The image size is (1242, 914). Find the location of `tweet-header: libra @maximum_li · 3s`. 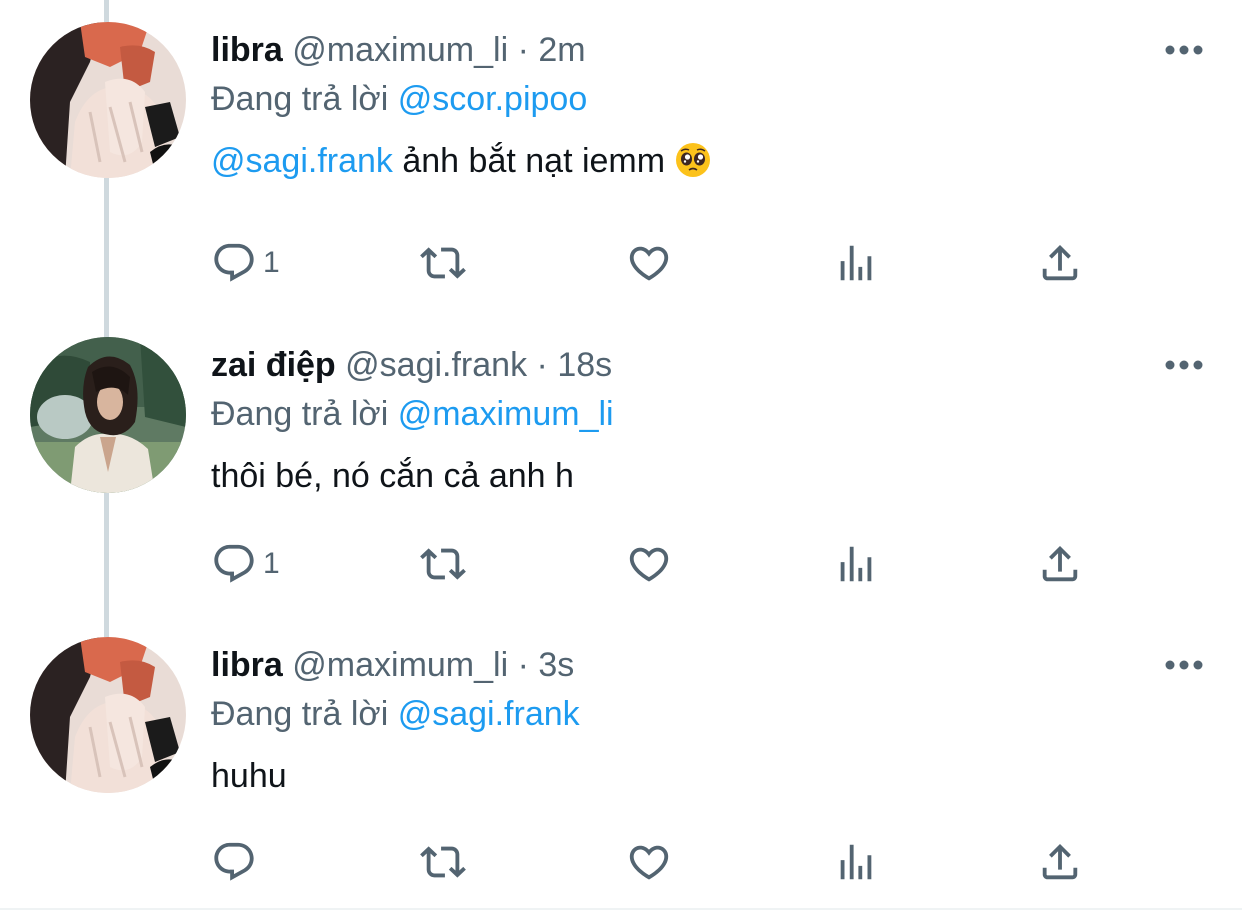

tweet-header: libra @maximum_li · 3s is located at coordinates (706, 665).